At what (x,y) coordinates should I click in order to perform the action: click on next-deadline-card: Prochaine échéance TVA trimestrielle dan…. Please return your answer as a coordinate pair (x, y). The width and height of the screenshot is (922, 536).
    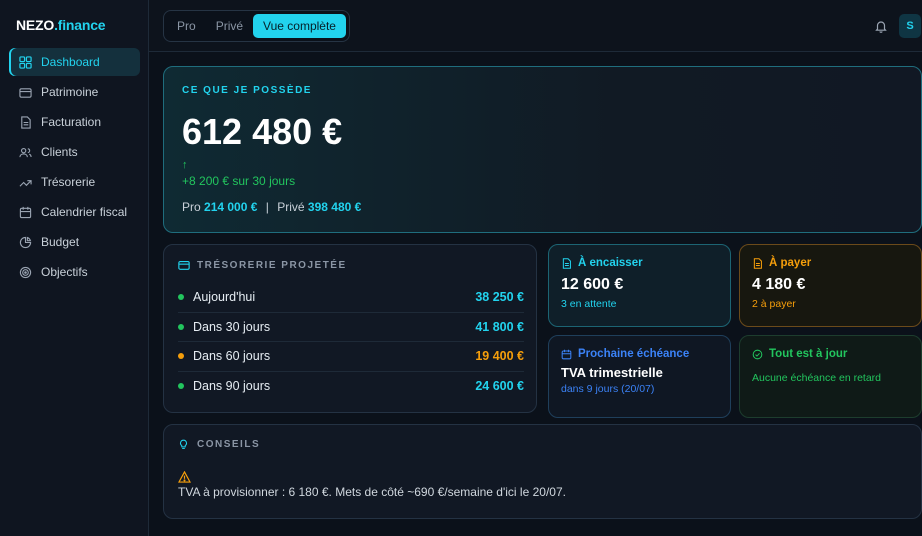
    Looking at the image, I should click on (639, 376).